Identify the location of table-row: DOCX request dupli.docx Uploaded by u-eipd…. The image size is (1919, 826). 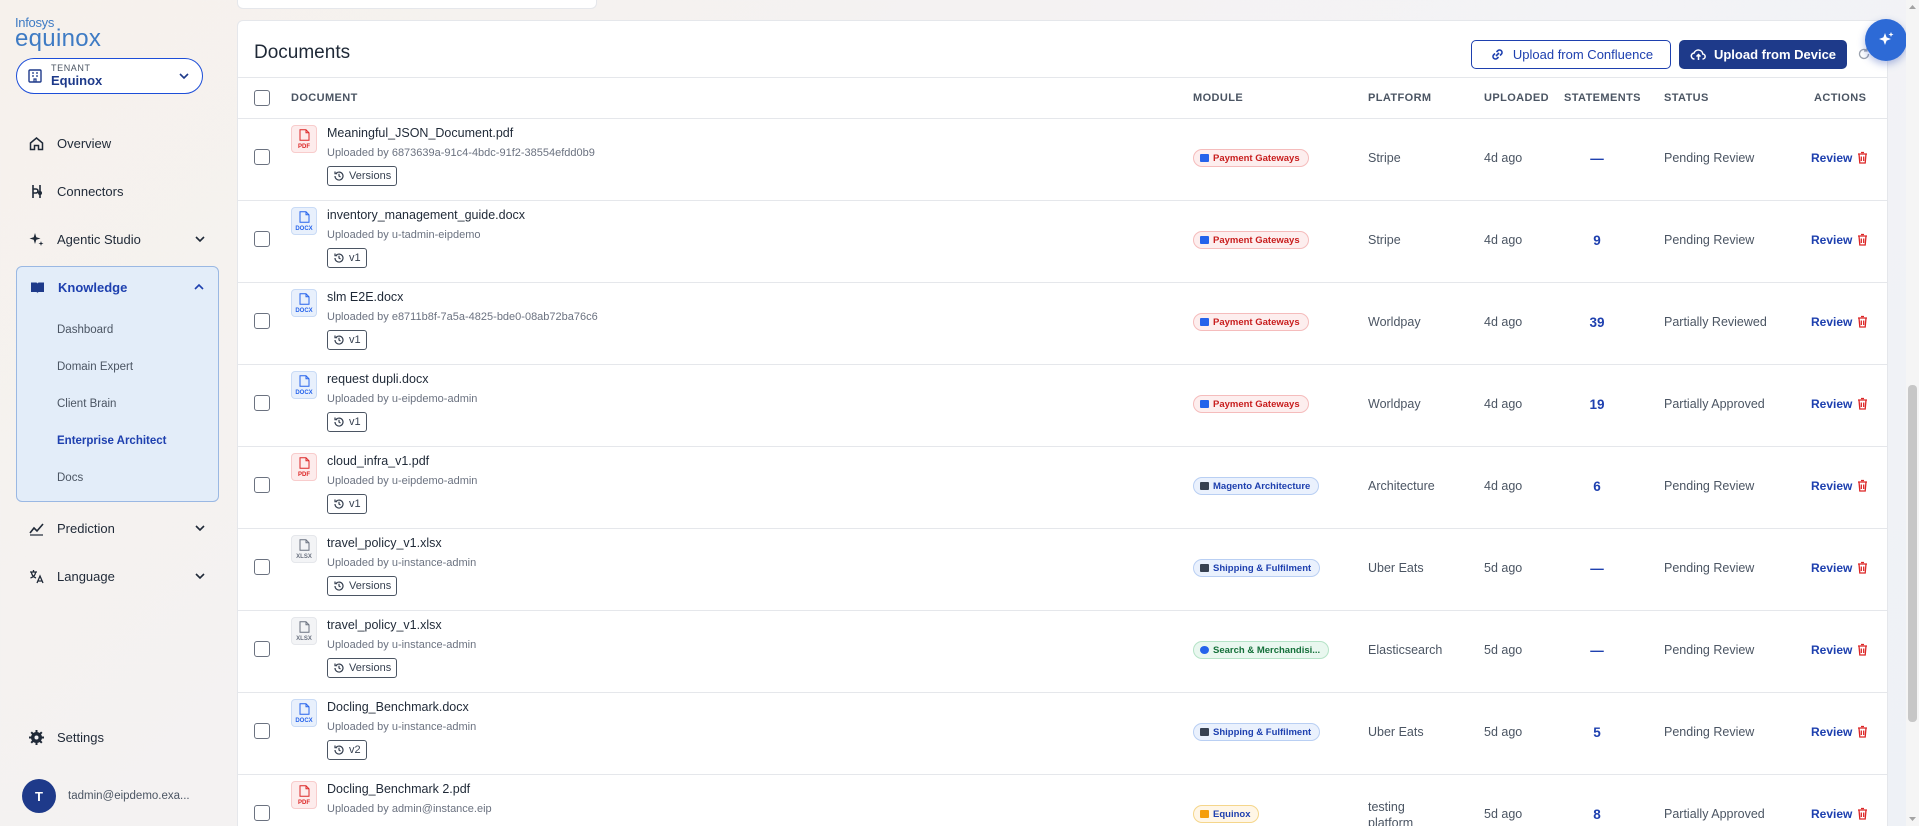
(1062, 406).